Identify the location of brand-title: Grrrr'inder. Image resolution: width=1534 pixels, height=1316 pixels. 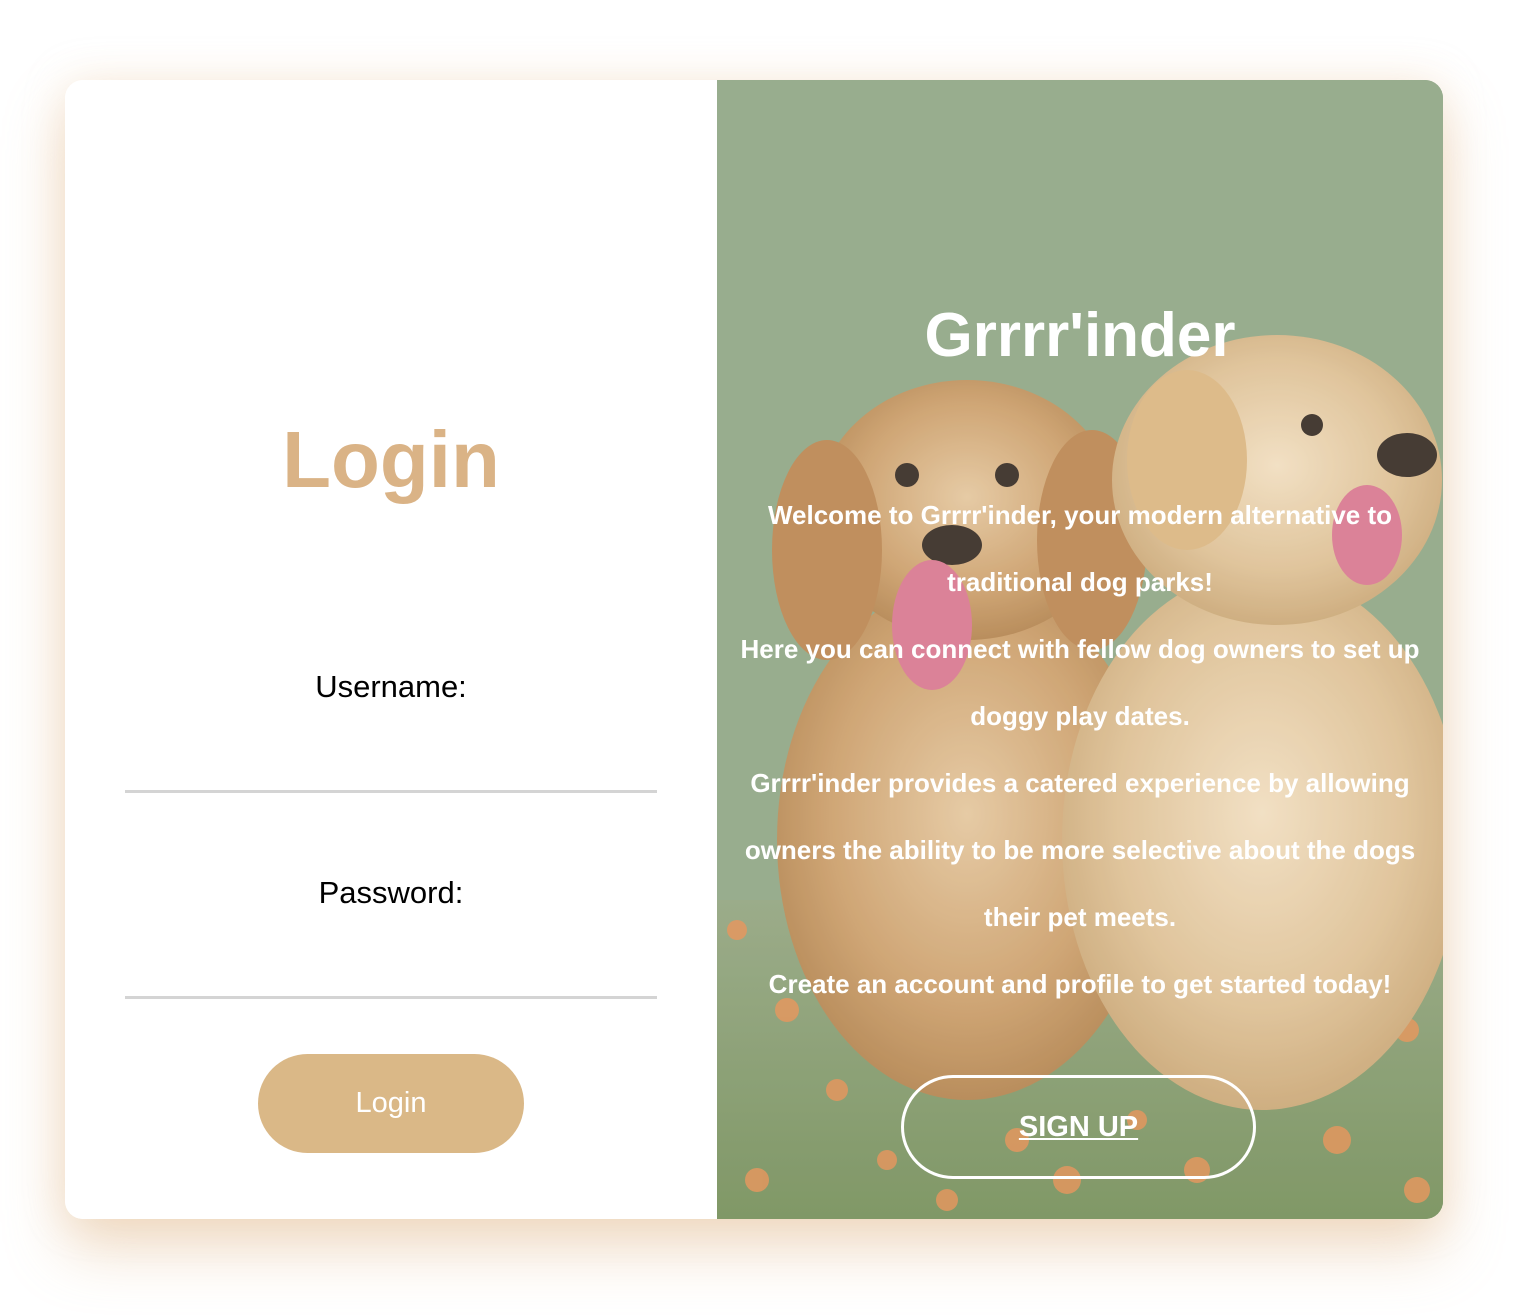
(1080, 335).